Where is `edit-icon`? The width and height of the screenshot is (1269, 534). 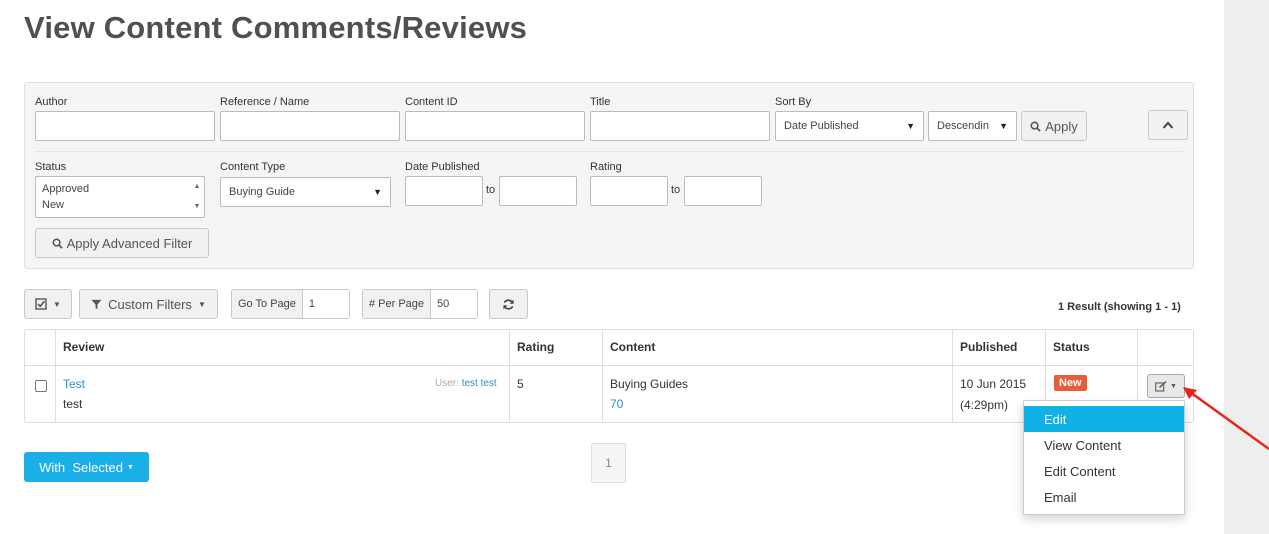 edit-icon is located at coordinates (1161, 386).